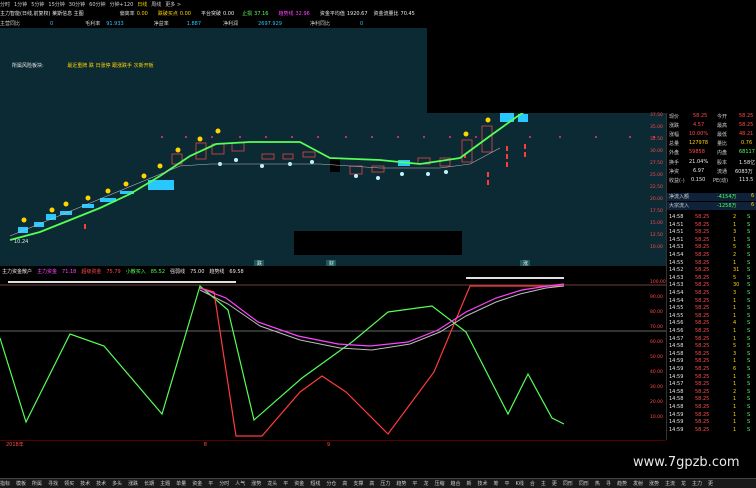 This screenshot has width=756, height=488. Describe the element at coordinates (37, 4) in the screenshot. I see `period-tab: 5分钟` at that location.